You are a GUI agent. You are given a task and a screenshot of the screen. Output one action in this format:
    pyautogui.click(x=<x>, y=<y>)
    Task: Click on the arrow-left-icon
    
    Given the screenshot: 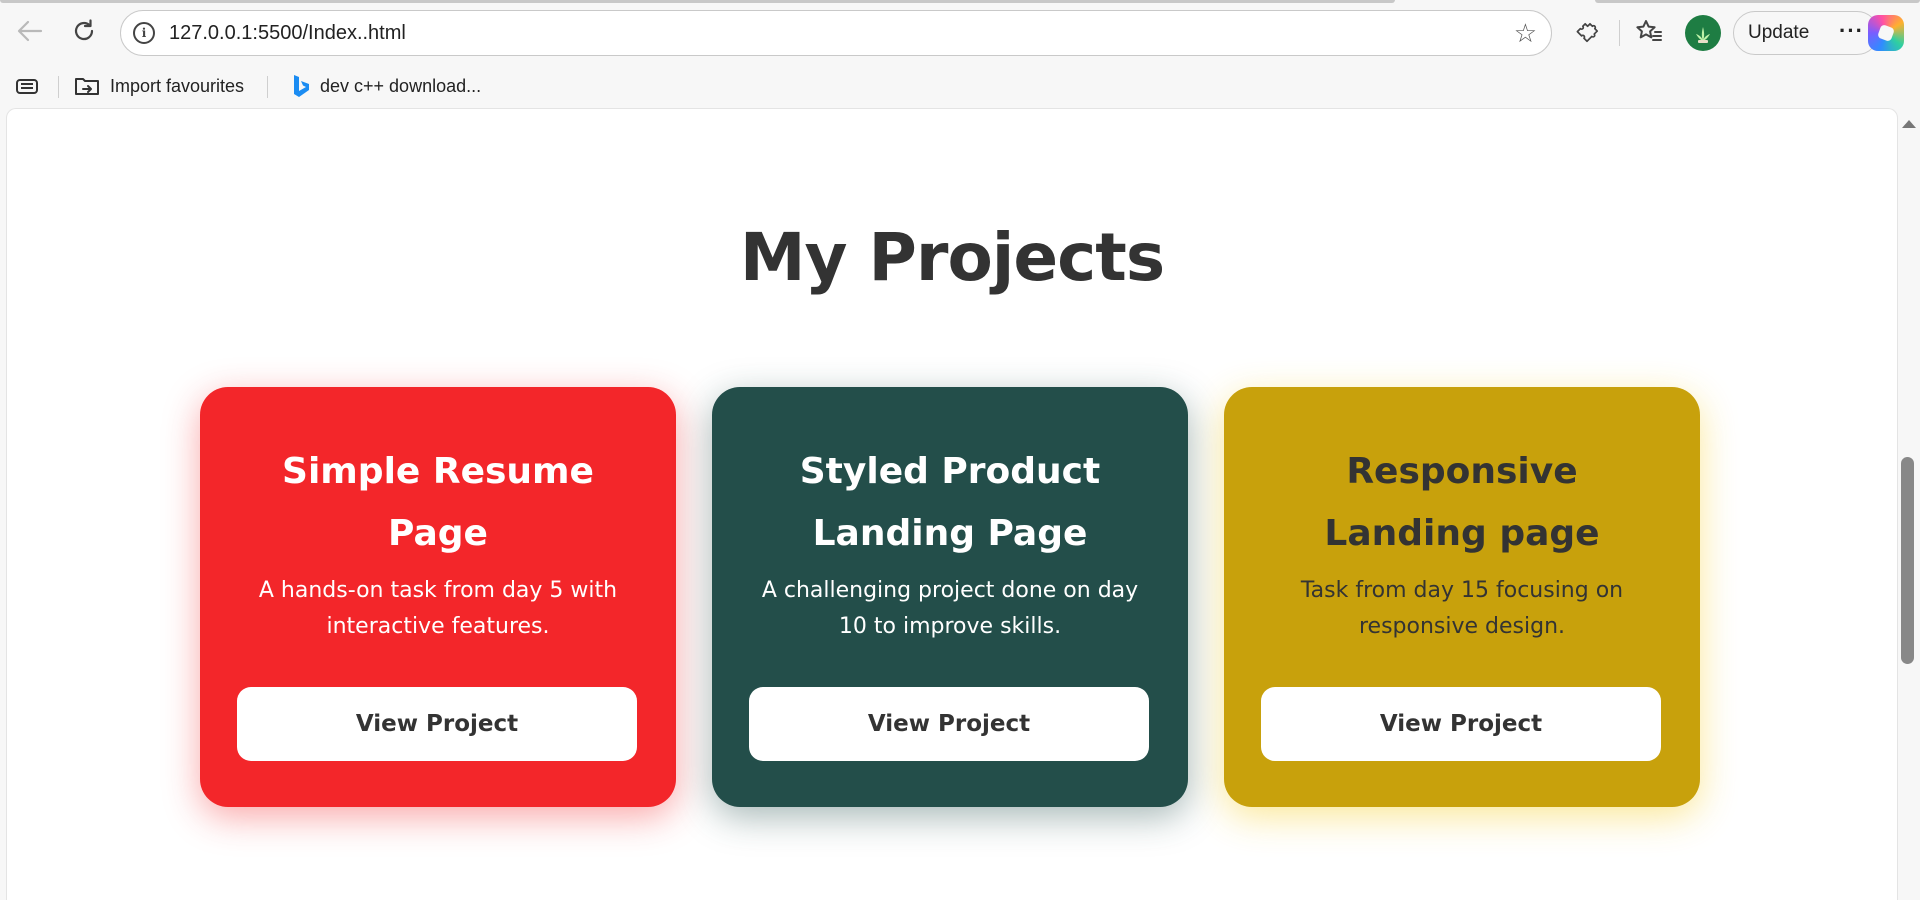 What is the action you would take?
    pyautogui.click(x=30, y=31)
    